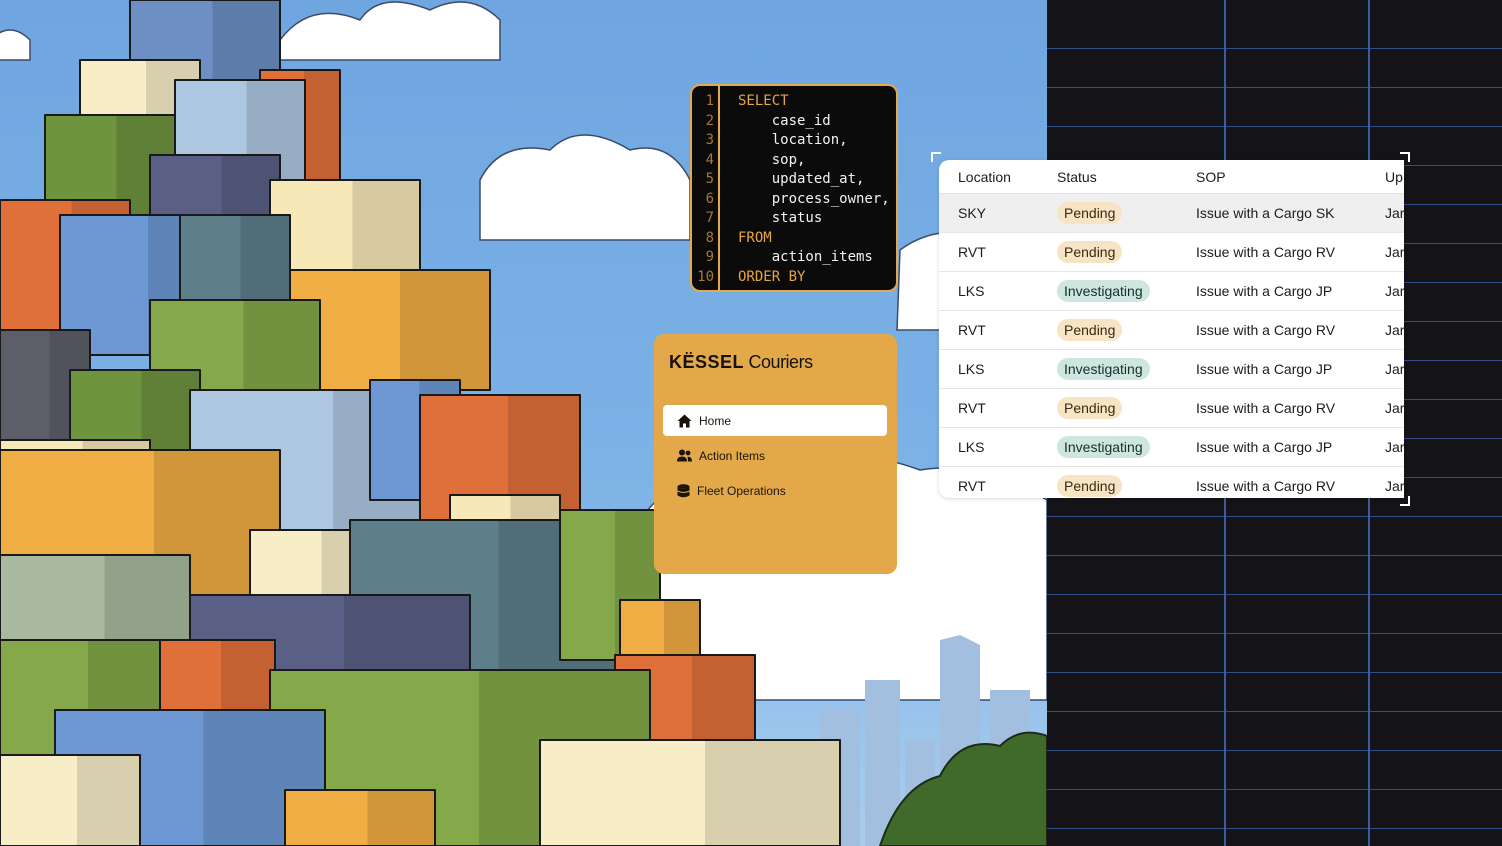  Describe the element at coordinates (709, 179) in the screenshot. I see `line-number: 5` at that location.